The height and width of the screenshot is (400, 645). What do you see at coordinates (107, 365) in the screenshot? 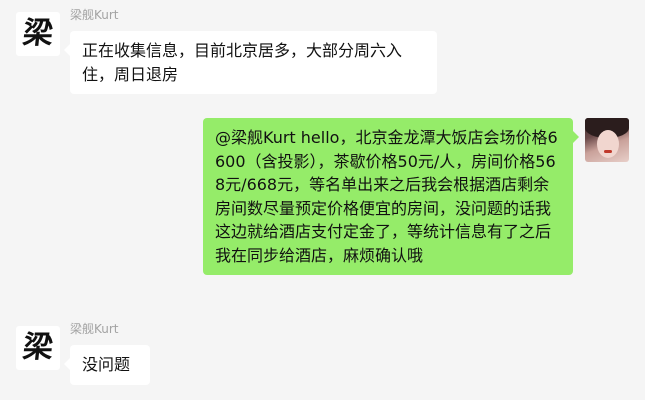
I see `message-bubble: 没问题` at bounding box center [107, 365].